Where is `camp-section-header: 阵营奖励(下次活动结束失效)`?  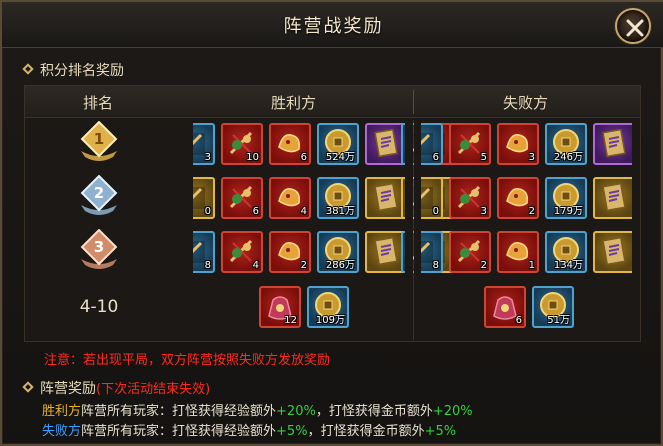 camp-section-header: 阵营奖励(下次活动结束失效) is located at coordinates (116, 388).